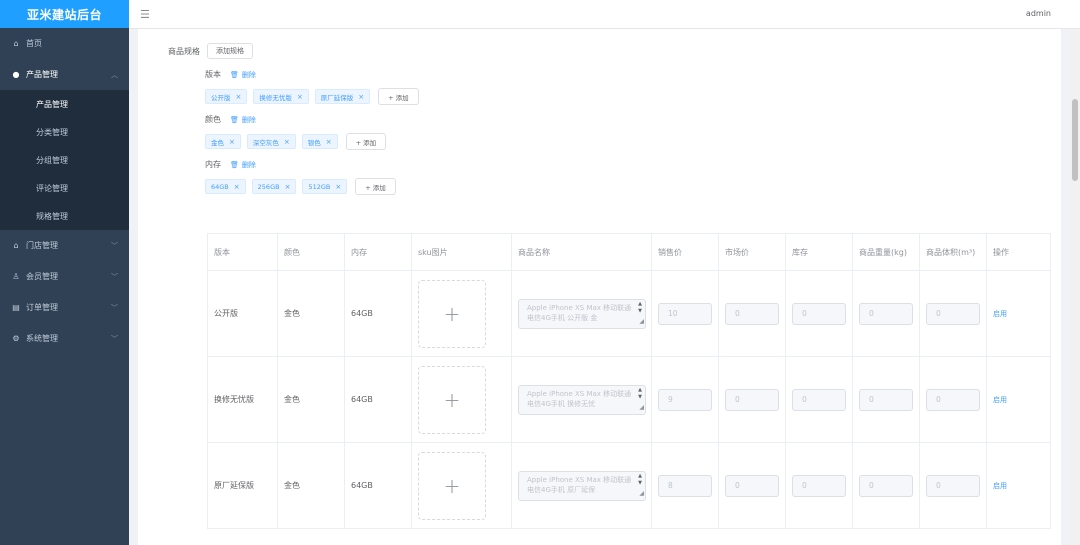  What do you see at coordinates (886, 252) in the screenshot?
I see `column-header: 商品重量(kg)` at bounding box center [886, 252].